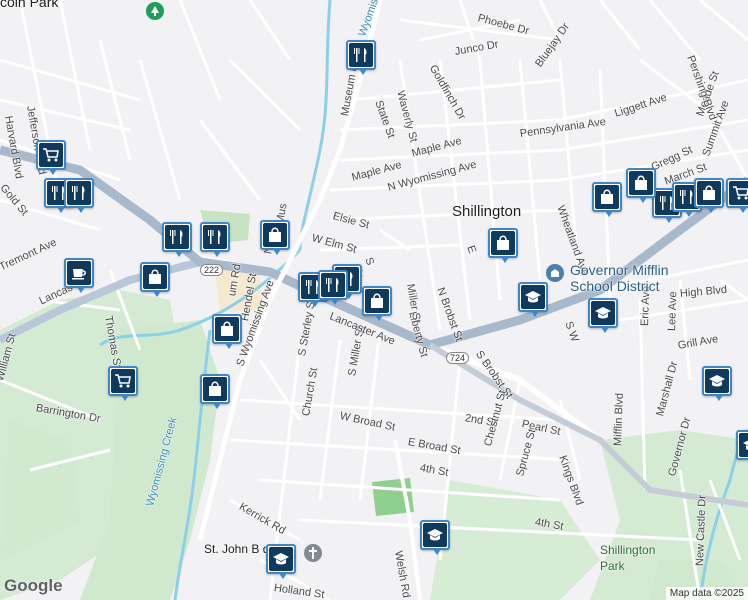  I want to click on cafe-marker, so click(79, 275).